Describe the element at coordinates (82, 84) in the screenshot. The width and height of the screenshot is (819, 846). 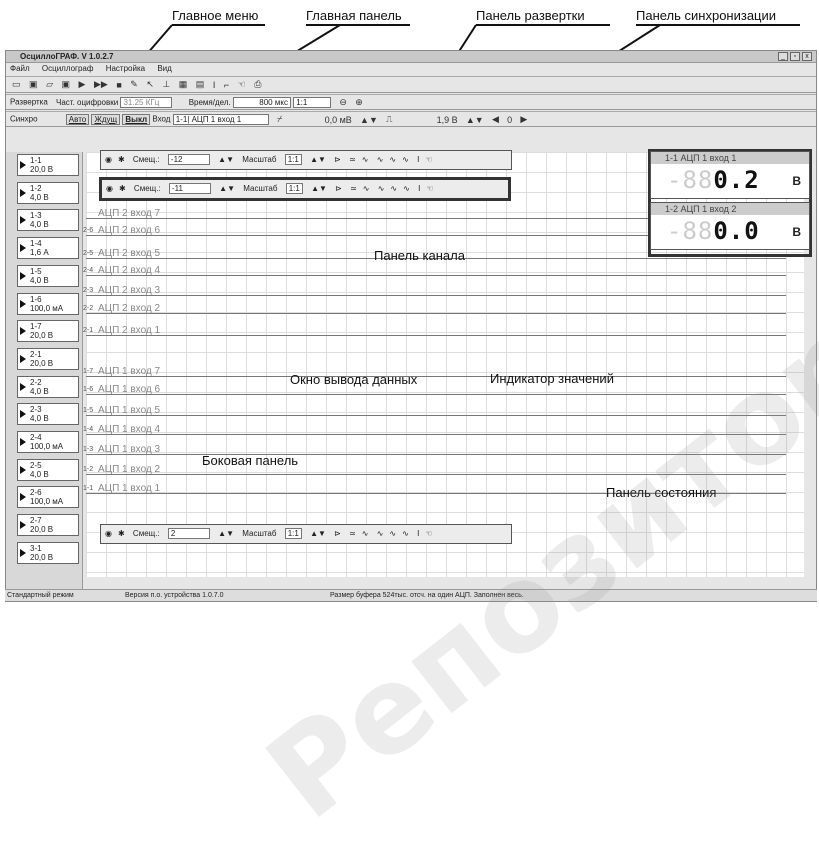
I see `play-icon: ▶` at that location.